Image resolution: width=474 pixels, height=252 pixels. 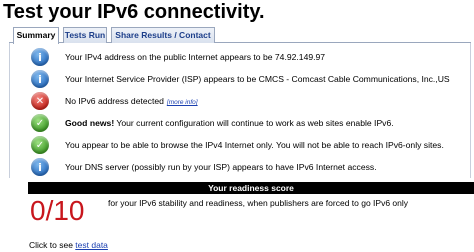 I want to click on test-data-link: test data, so click(x=91, y=245).